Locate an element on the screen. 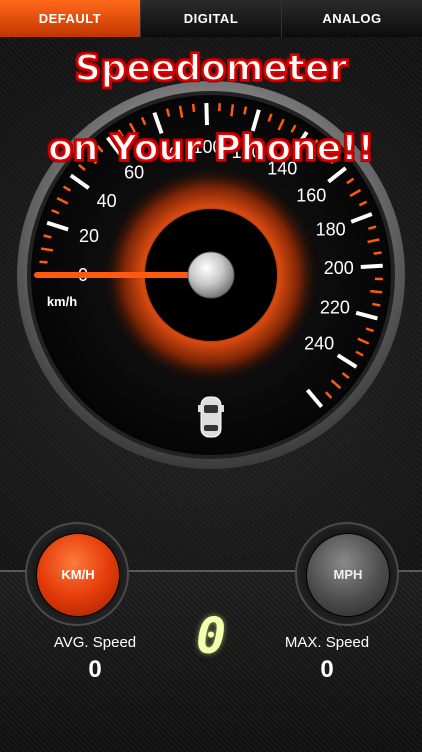 The width and height of the screenshot is (422, 752). gauge-speed-label: 20 is located at coordinates (89, 236).